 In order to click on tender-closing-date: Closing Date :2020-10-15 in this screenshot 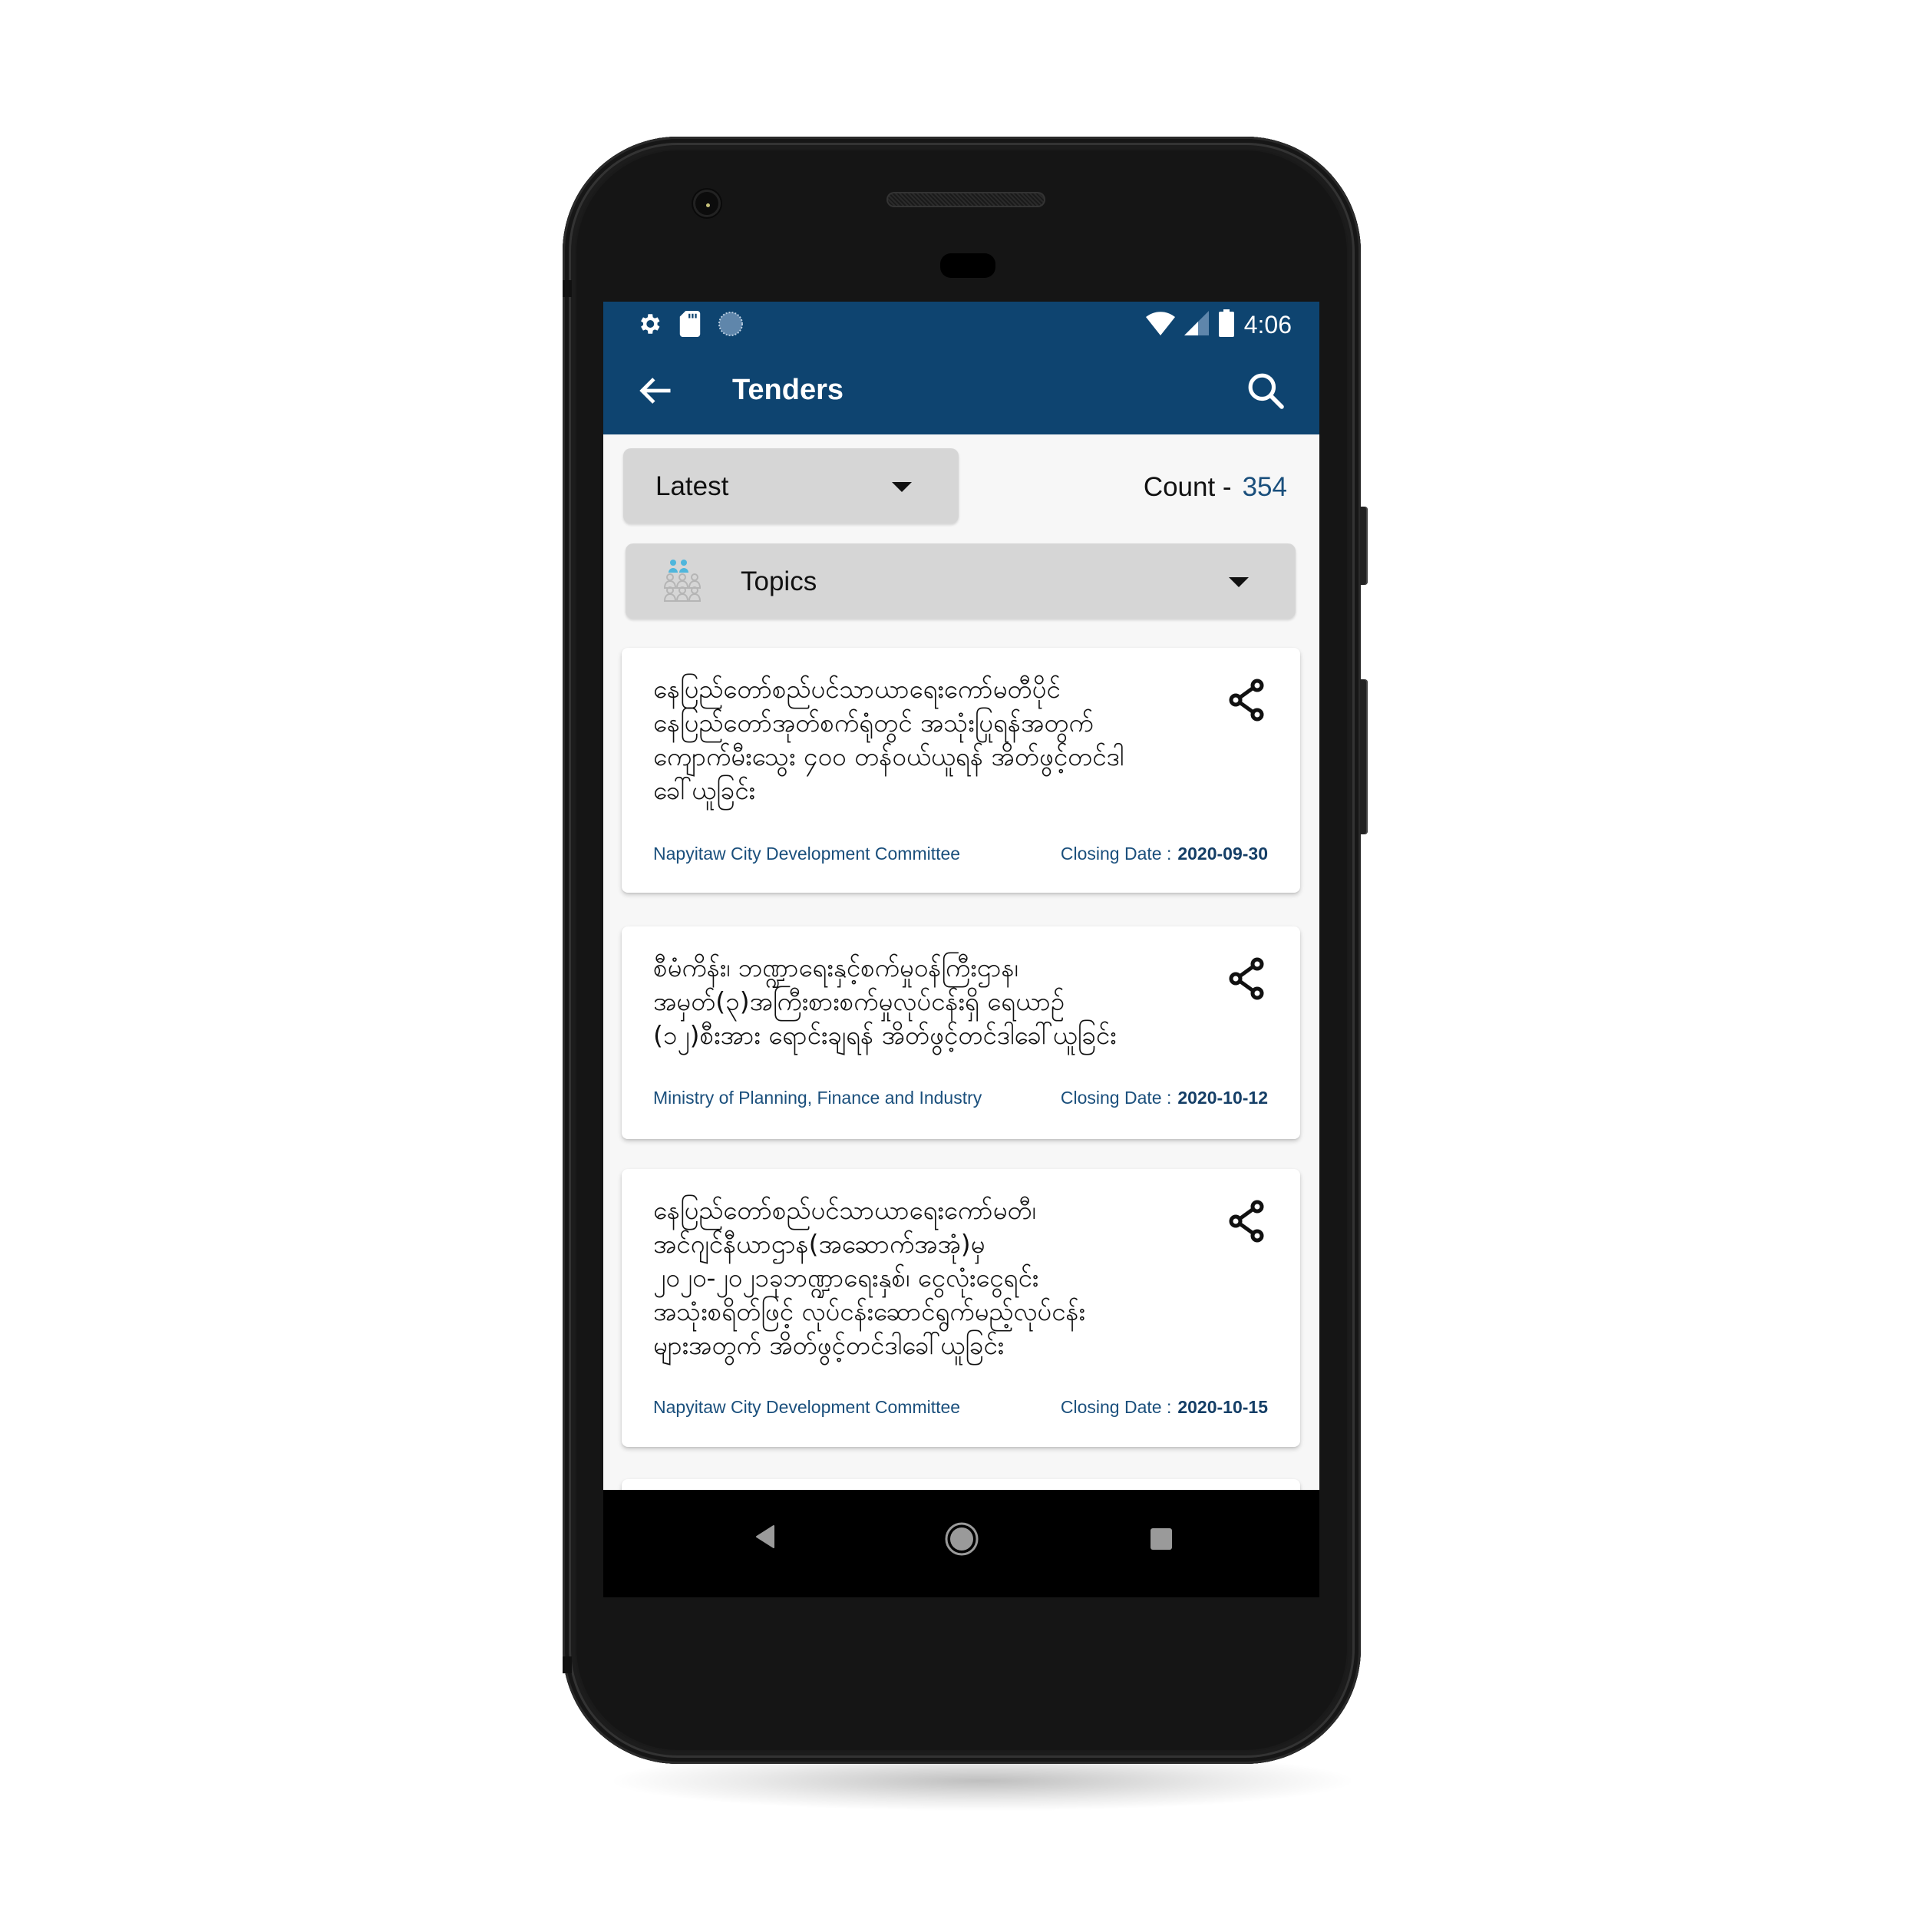, I will do `click(1164, 1407)`.